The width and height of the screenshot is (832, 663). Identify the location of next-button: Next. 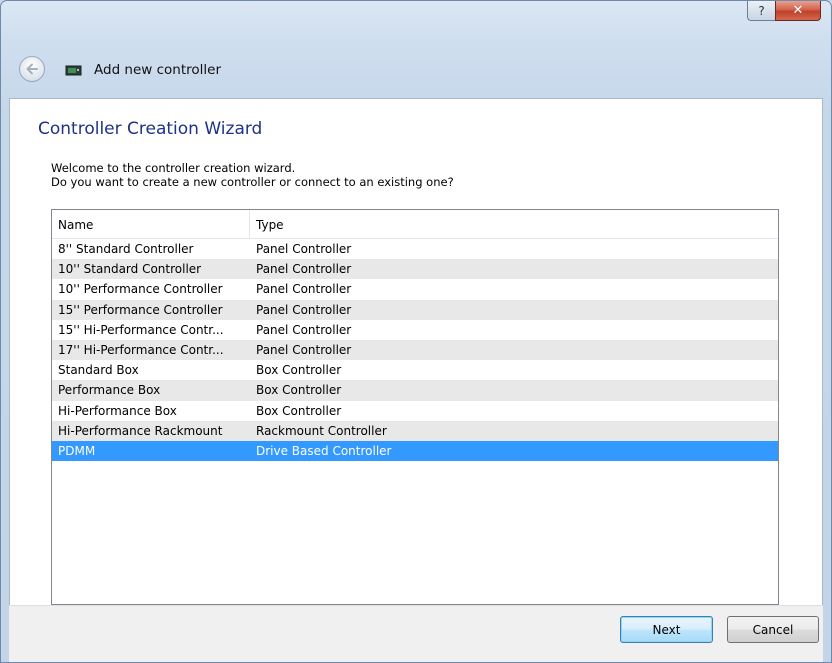
(666, 629).